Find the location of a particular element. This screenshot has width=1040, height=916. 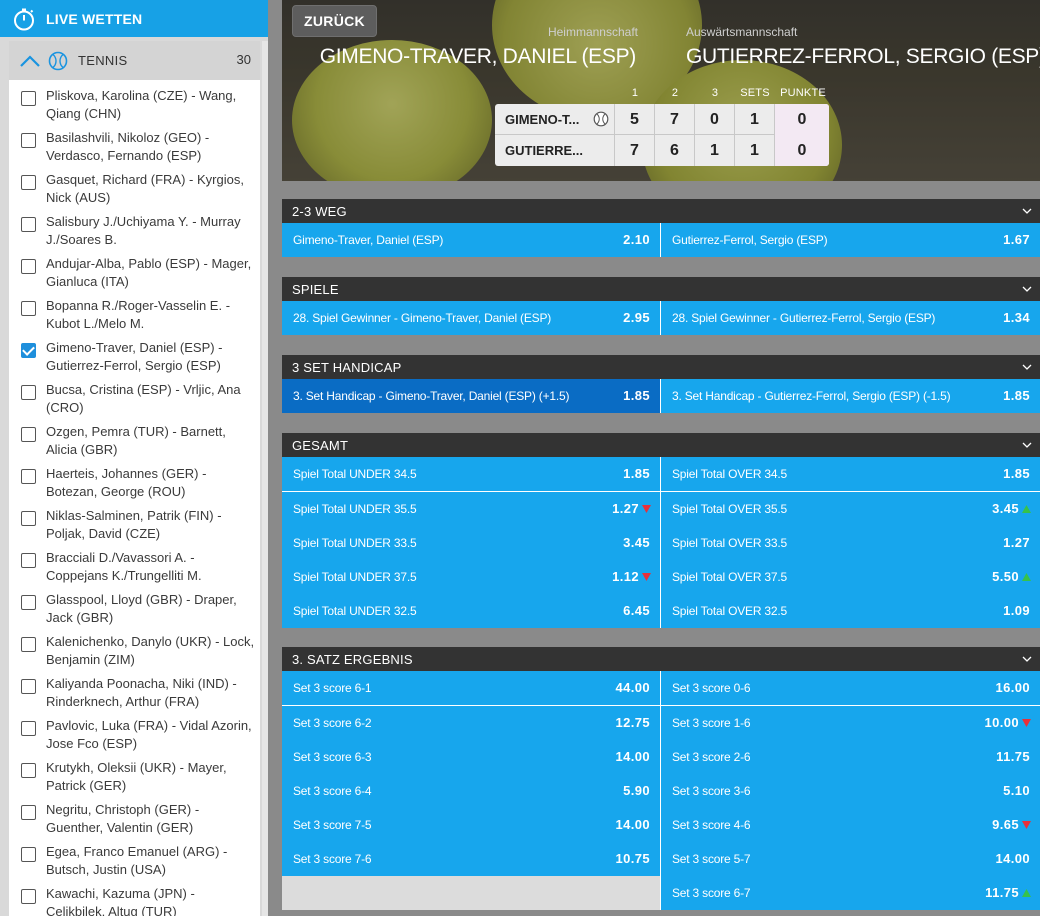

bet-option: Set 3 score 7-6 10.75 is located at coordinates (471, 859).